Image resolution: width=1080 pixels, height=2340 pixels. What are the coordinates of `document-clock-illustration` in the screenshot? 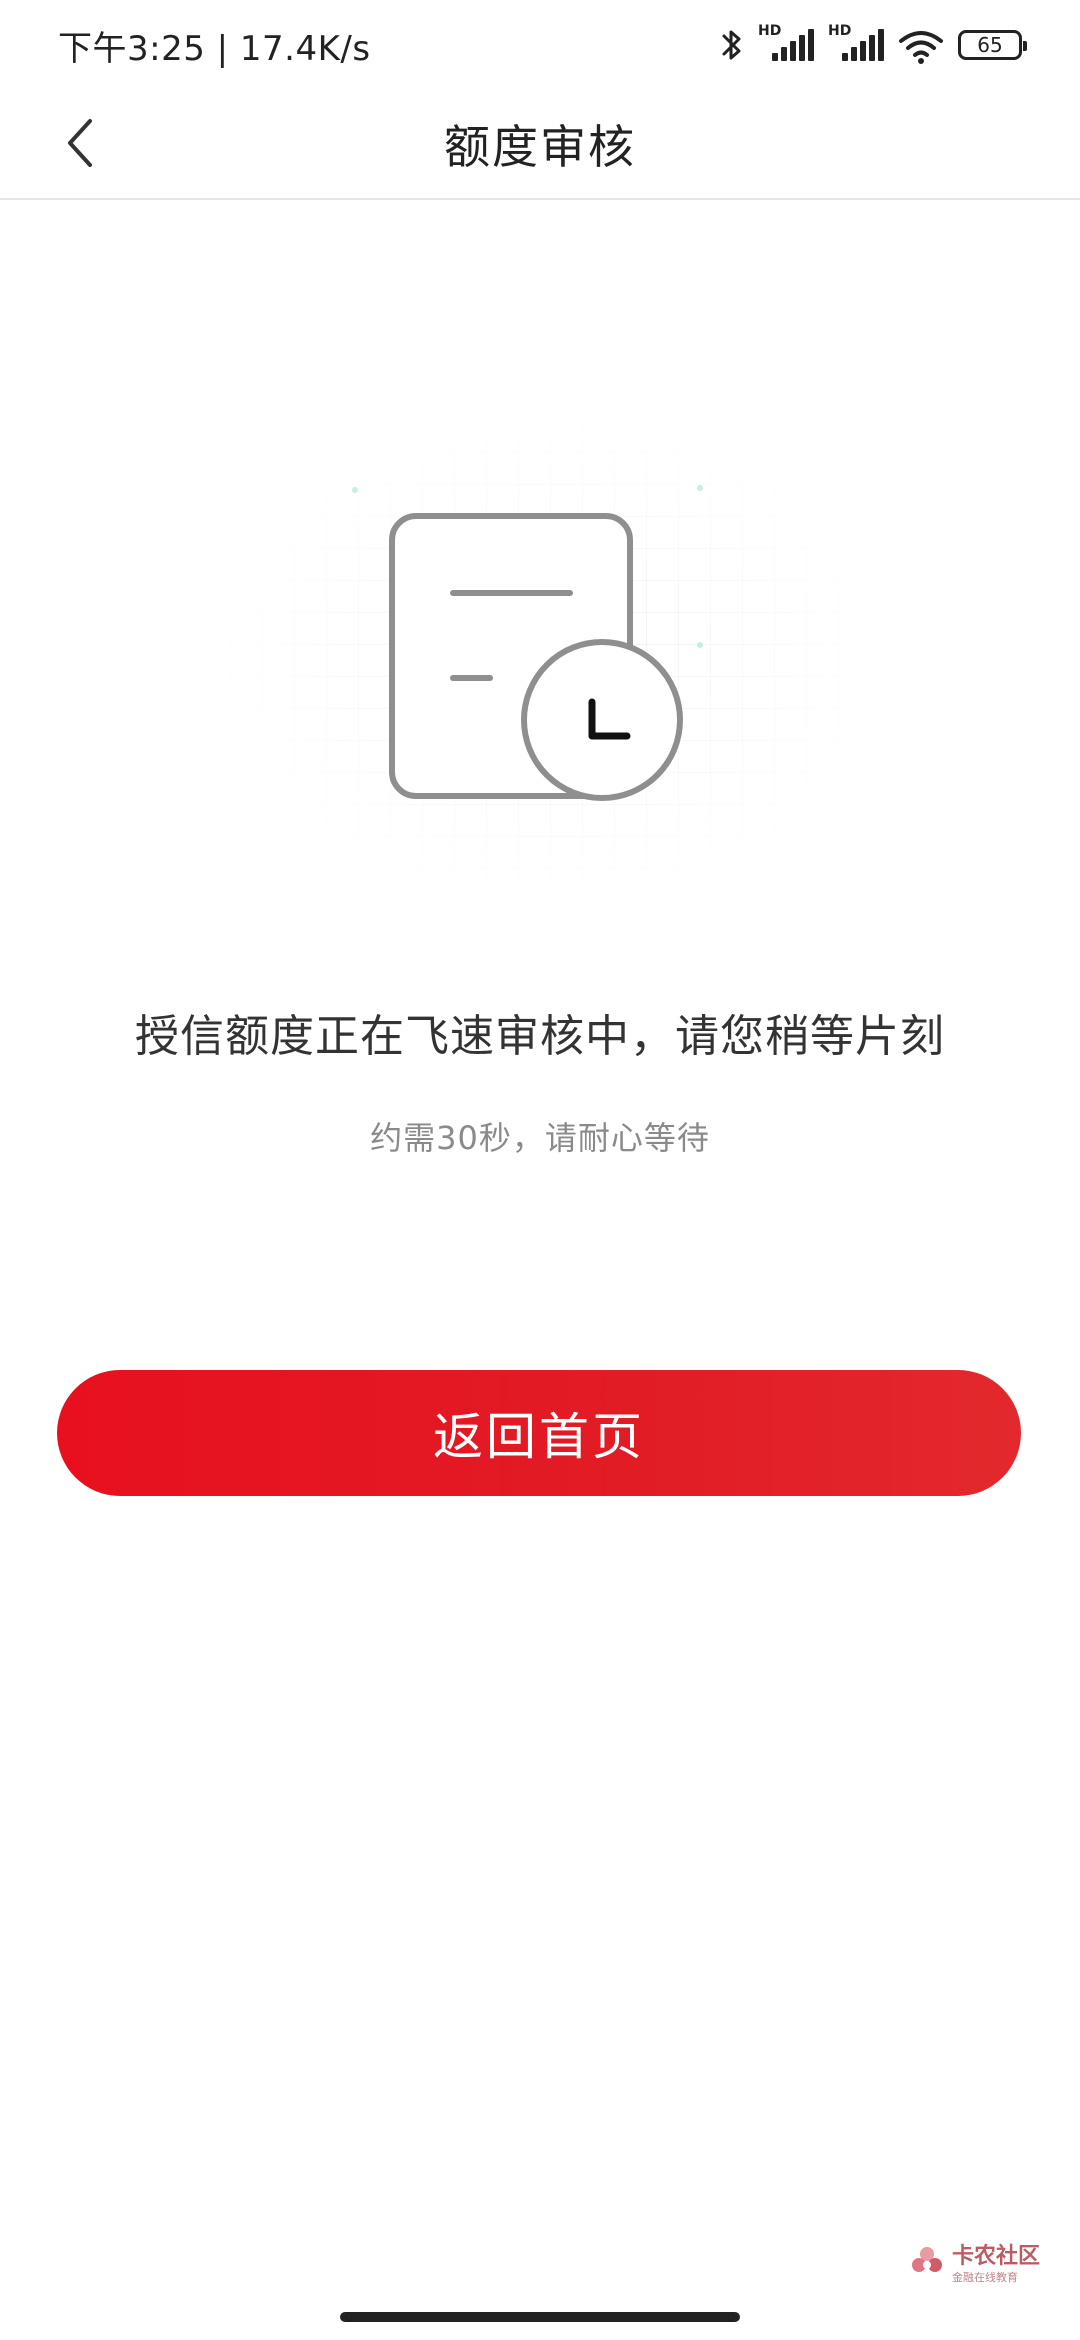 It's located at (555, 660).